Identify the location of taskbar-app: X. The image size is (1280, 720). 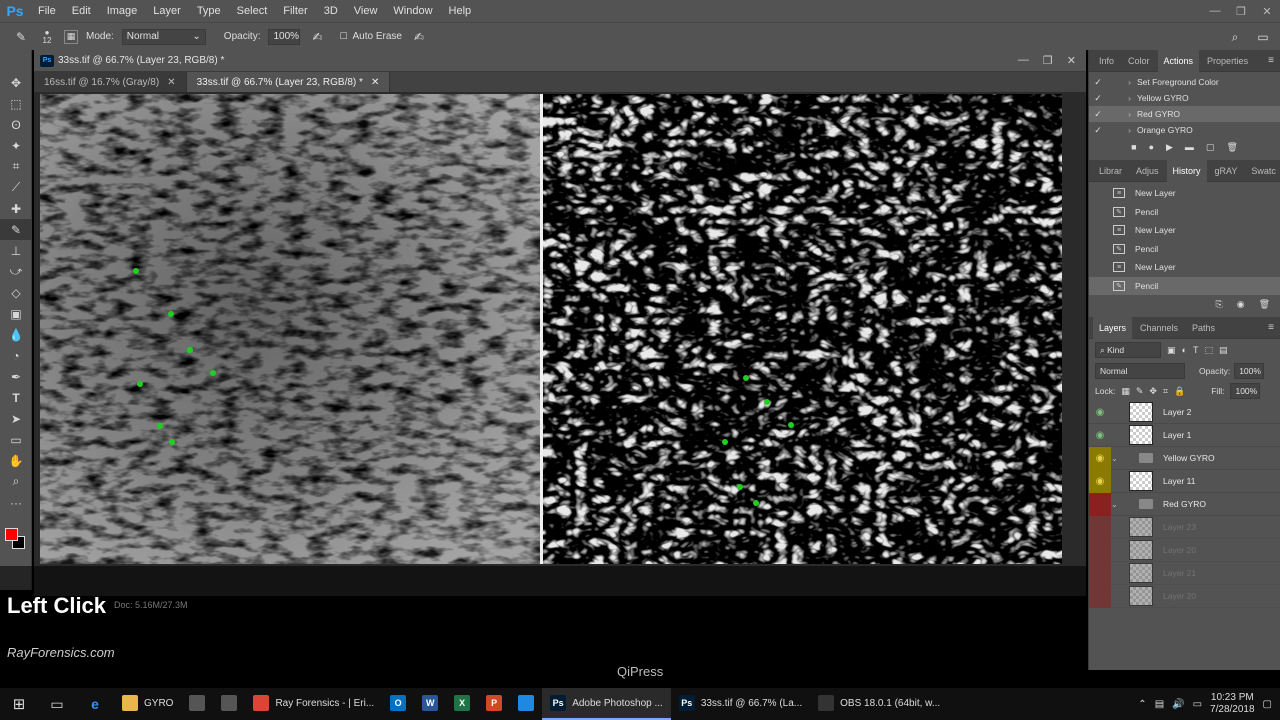
(462, 704).